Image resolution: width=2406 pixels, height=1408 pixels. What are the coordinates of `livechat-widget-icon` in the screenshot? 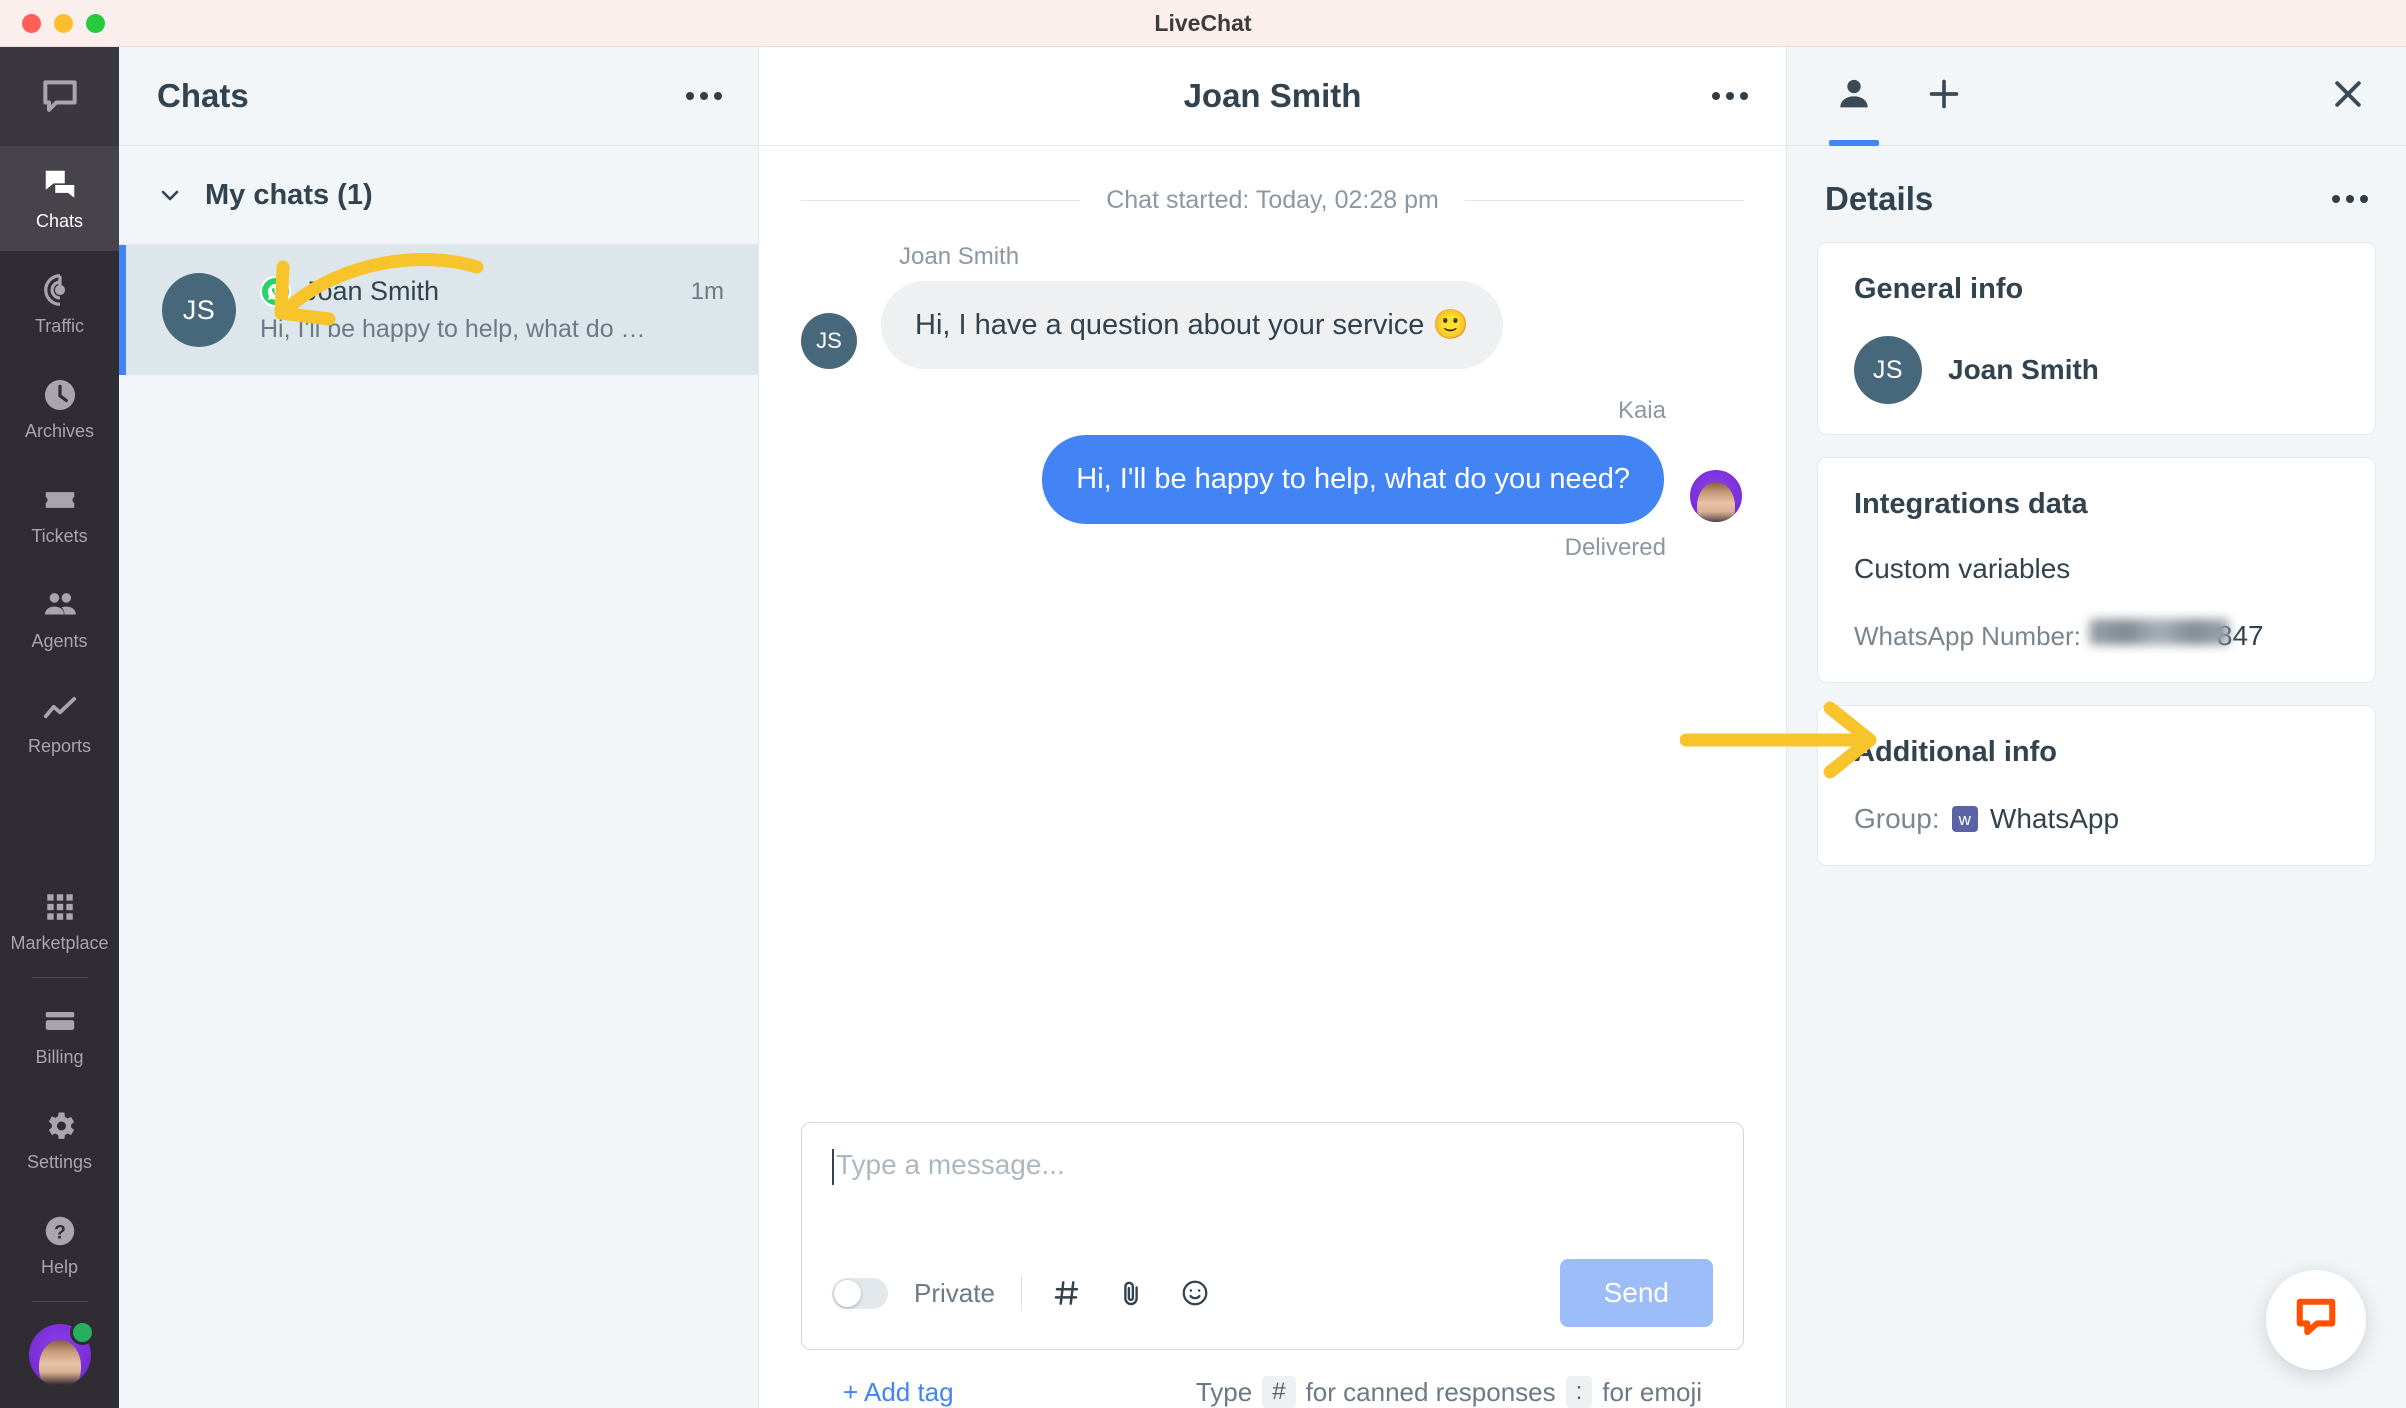 It's located at (2316, 1320).